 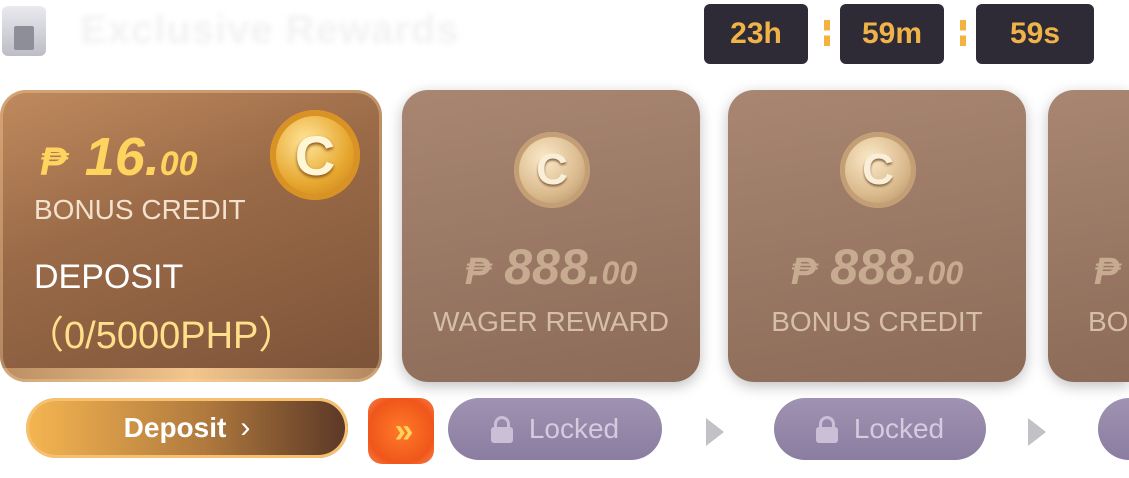 I want to click on deposit-button-label: Deposit, so click(x=175, y=427).